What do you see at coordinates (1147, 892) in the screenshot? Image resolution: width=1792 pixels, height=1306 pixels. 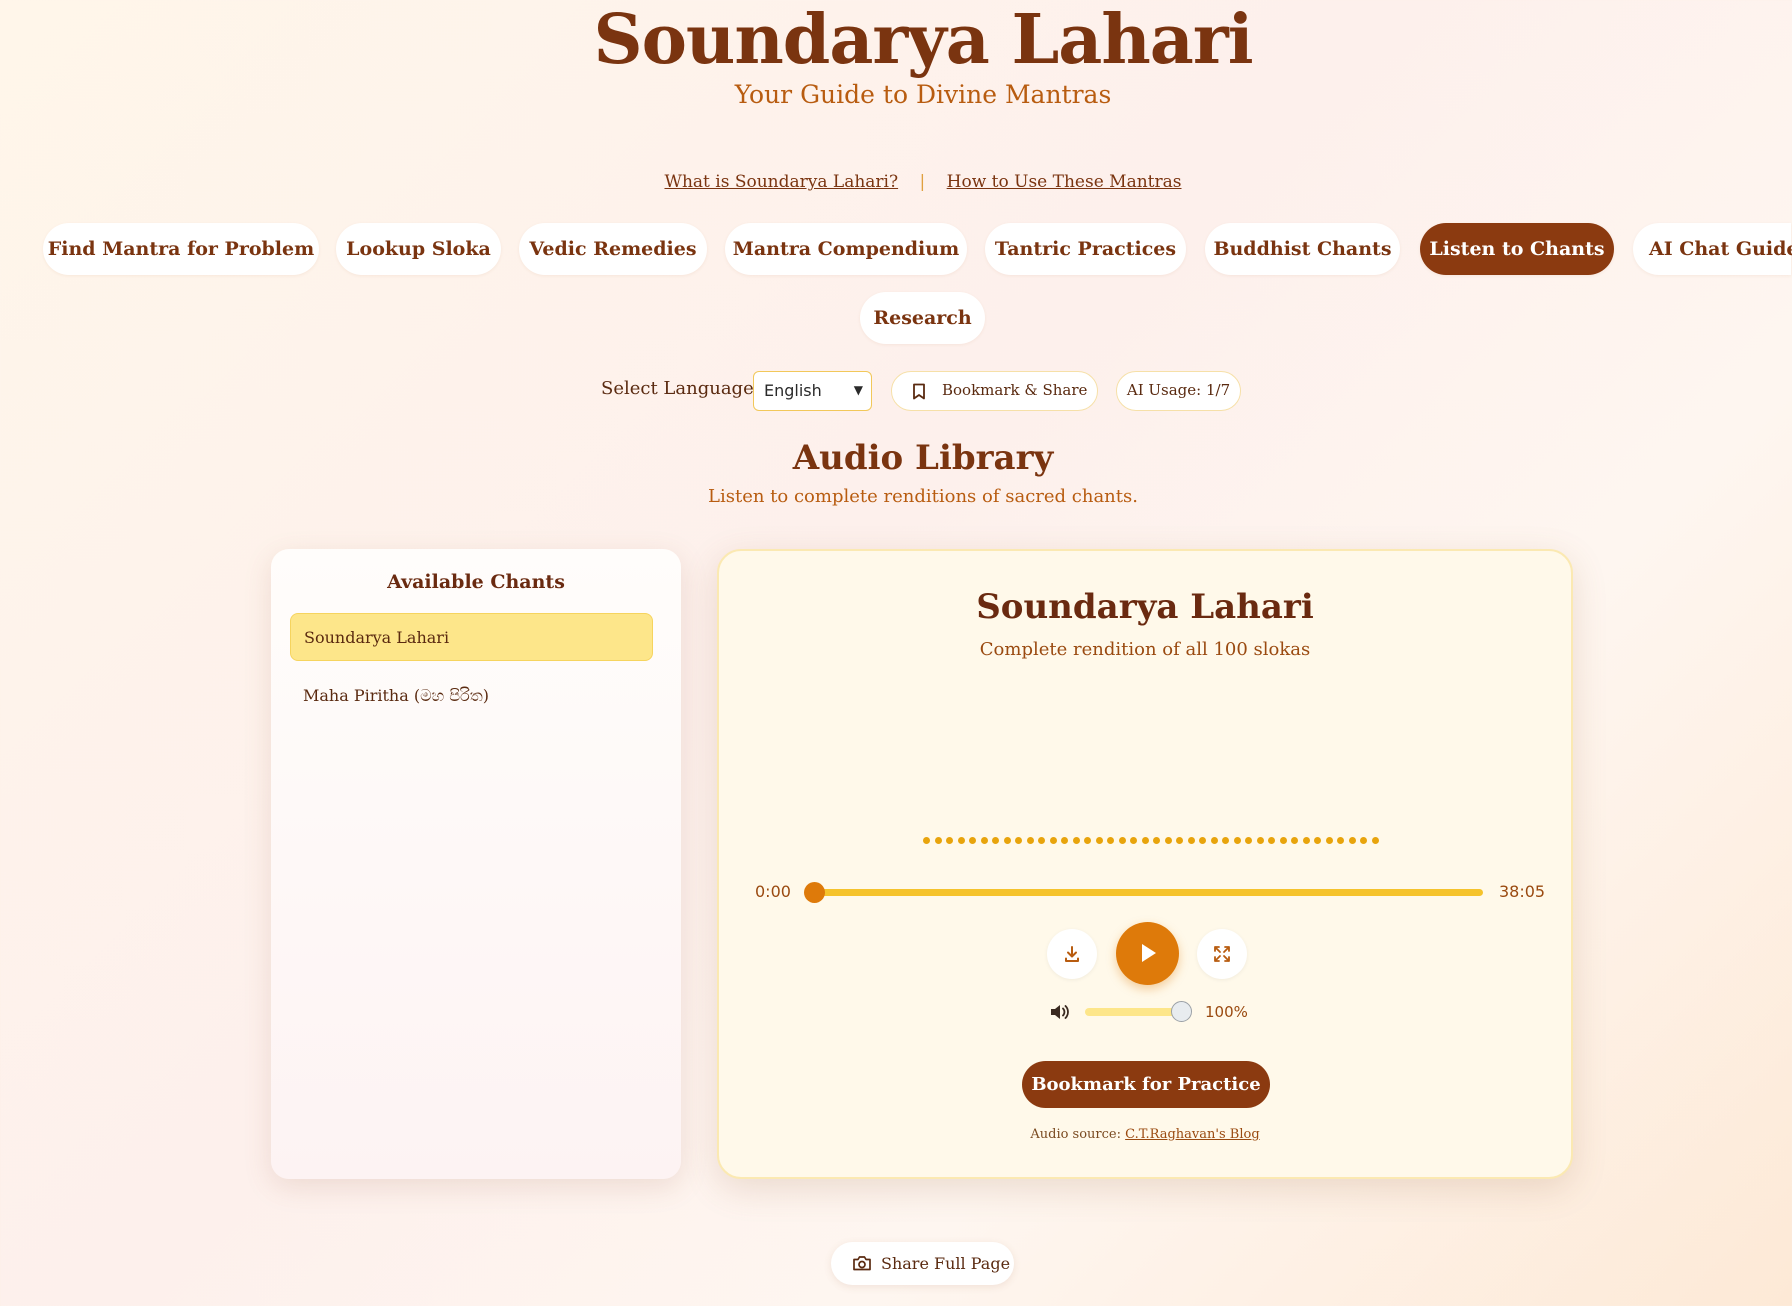 I see `progress-bar` at bounding box center [1147, 892].